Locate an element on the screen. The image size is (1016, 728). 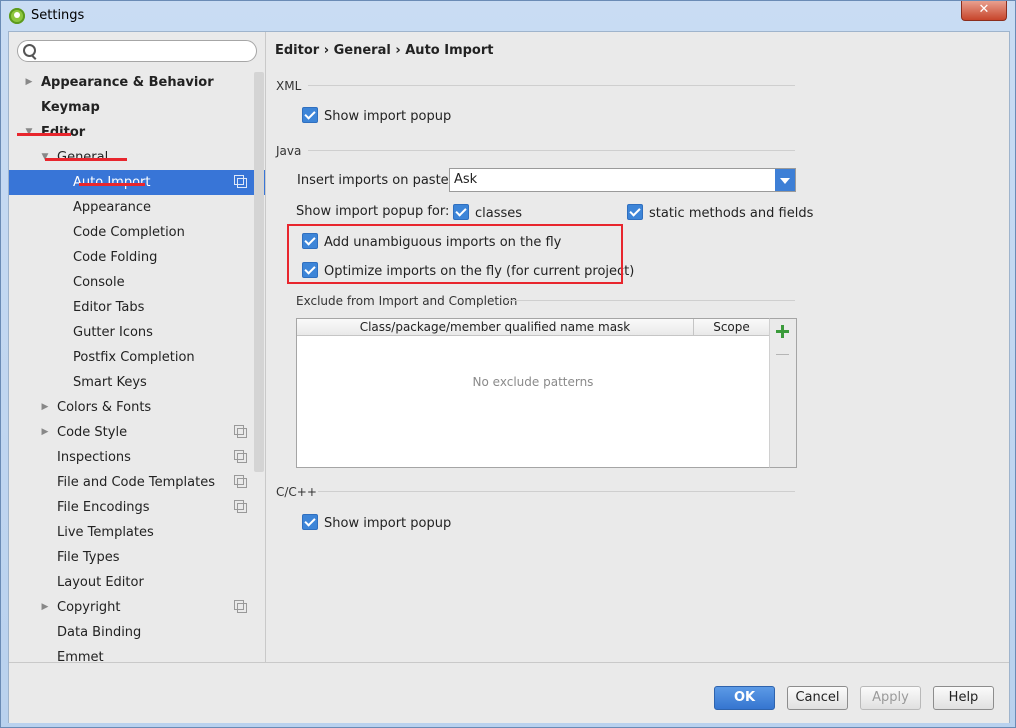
exclude-separator is located at coordinates (650, 300).